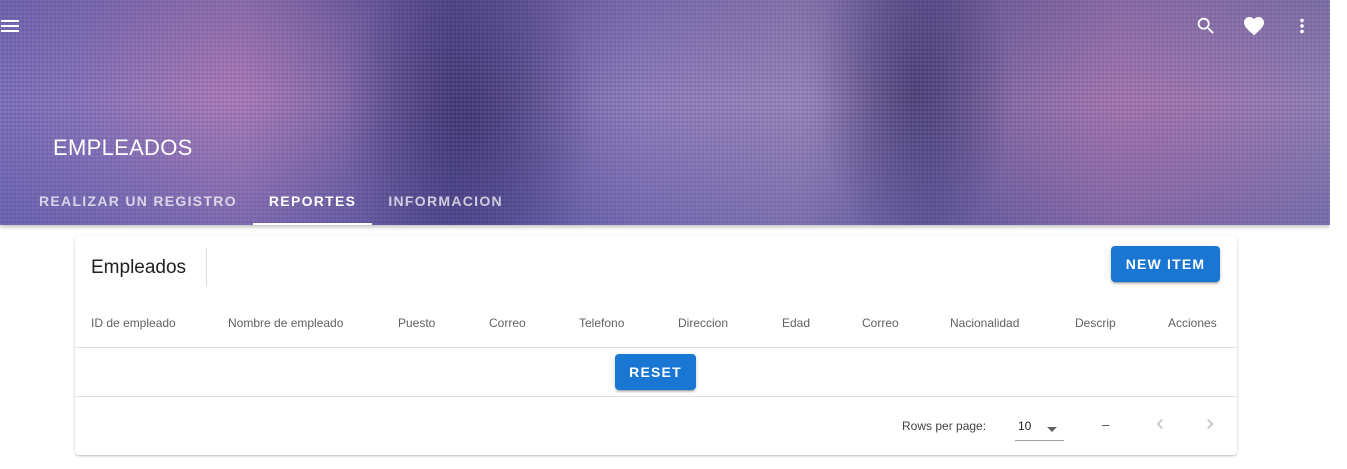 Image resolution: width=1347 pixels, height=469 pixels. I want to click on rows-per-page-label: Rows per page:, so click(944, 426).